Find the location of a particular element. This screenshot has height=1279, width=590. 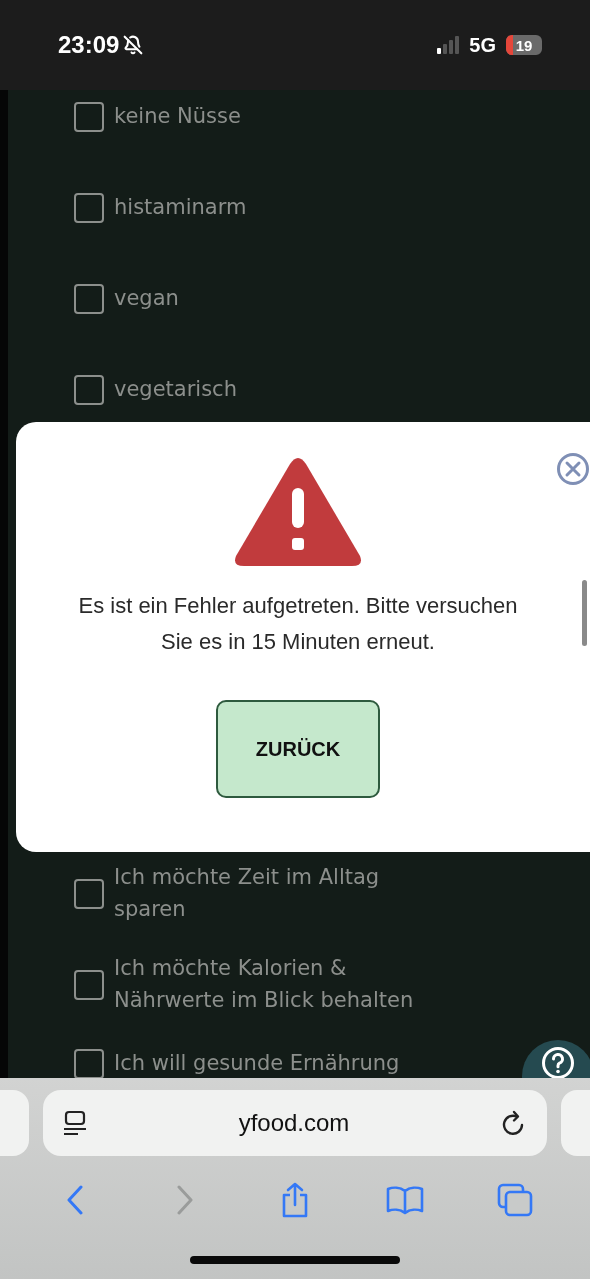

warning-icon is located at coordinates (298, 513).